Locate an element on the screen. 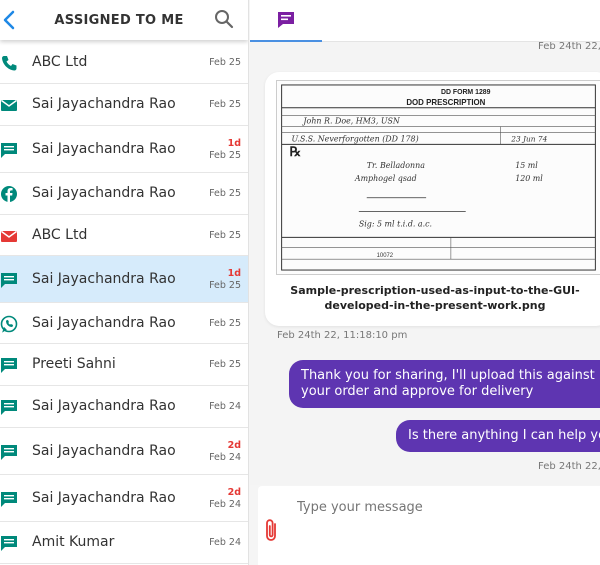 The image size is (600, 565). rx-date: 23 Jun 74 is located at coordinates (528, 138).